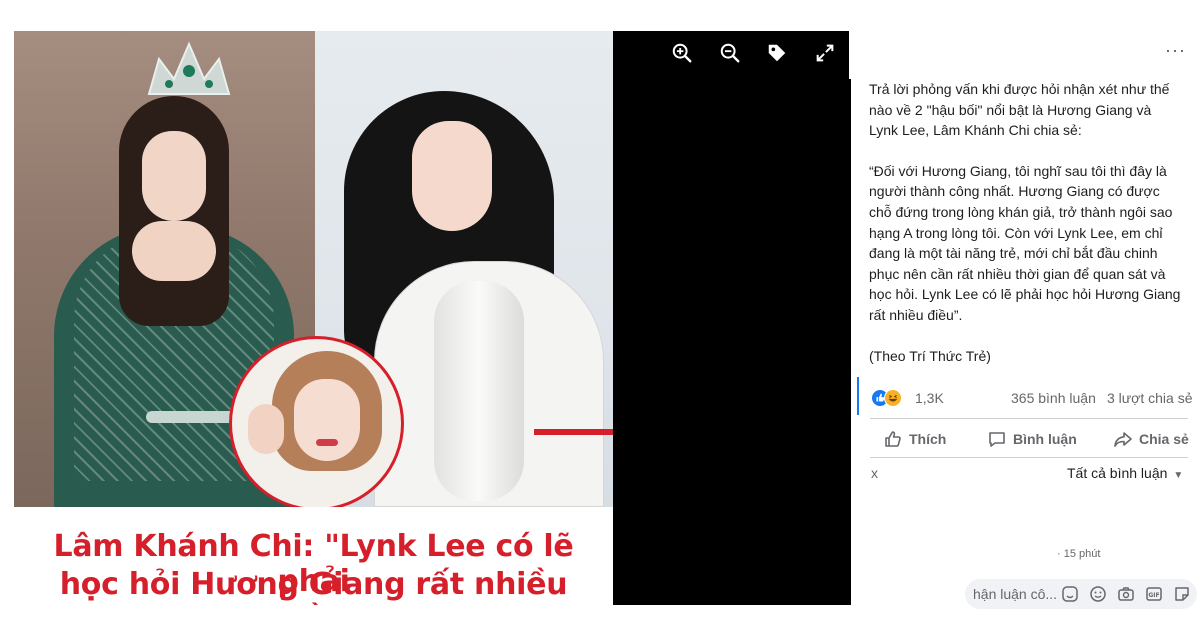  I want to click on zoom-out-button, so click(730, 53).